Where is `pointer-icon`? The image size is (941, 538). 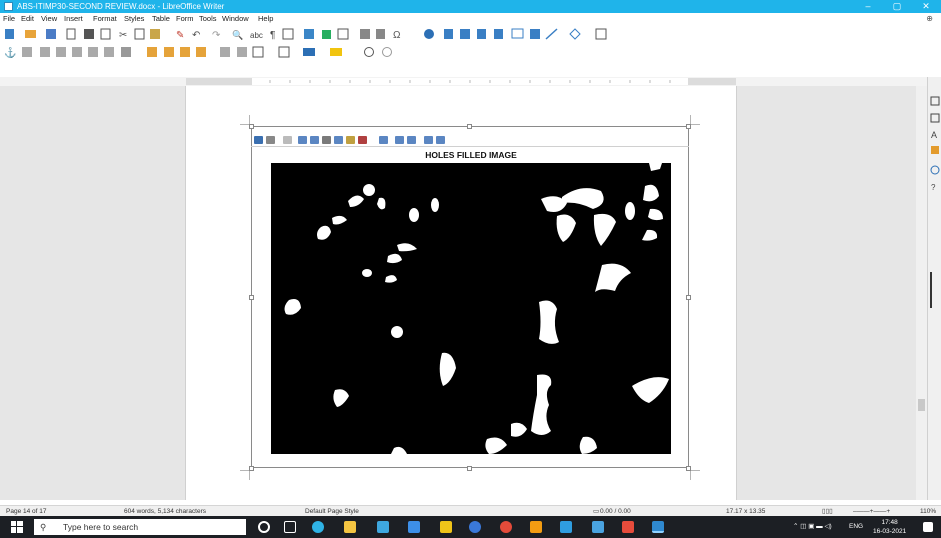 pointer-icon is located at coordinates (287, 140).